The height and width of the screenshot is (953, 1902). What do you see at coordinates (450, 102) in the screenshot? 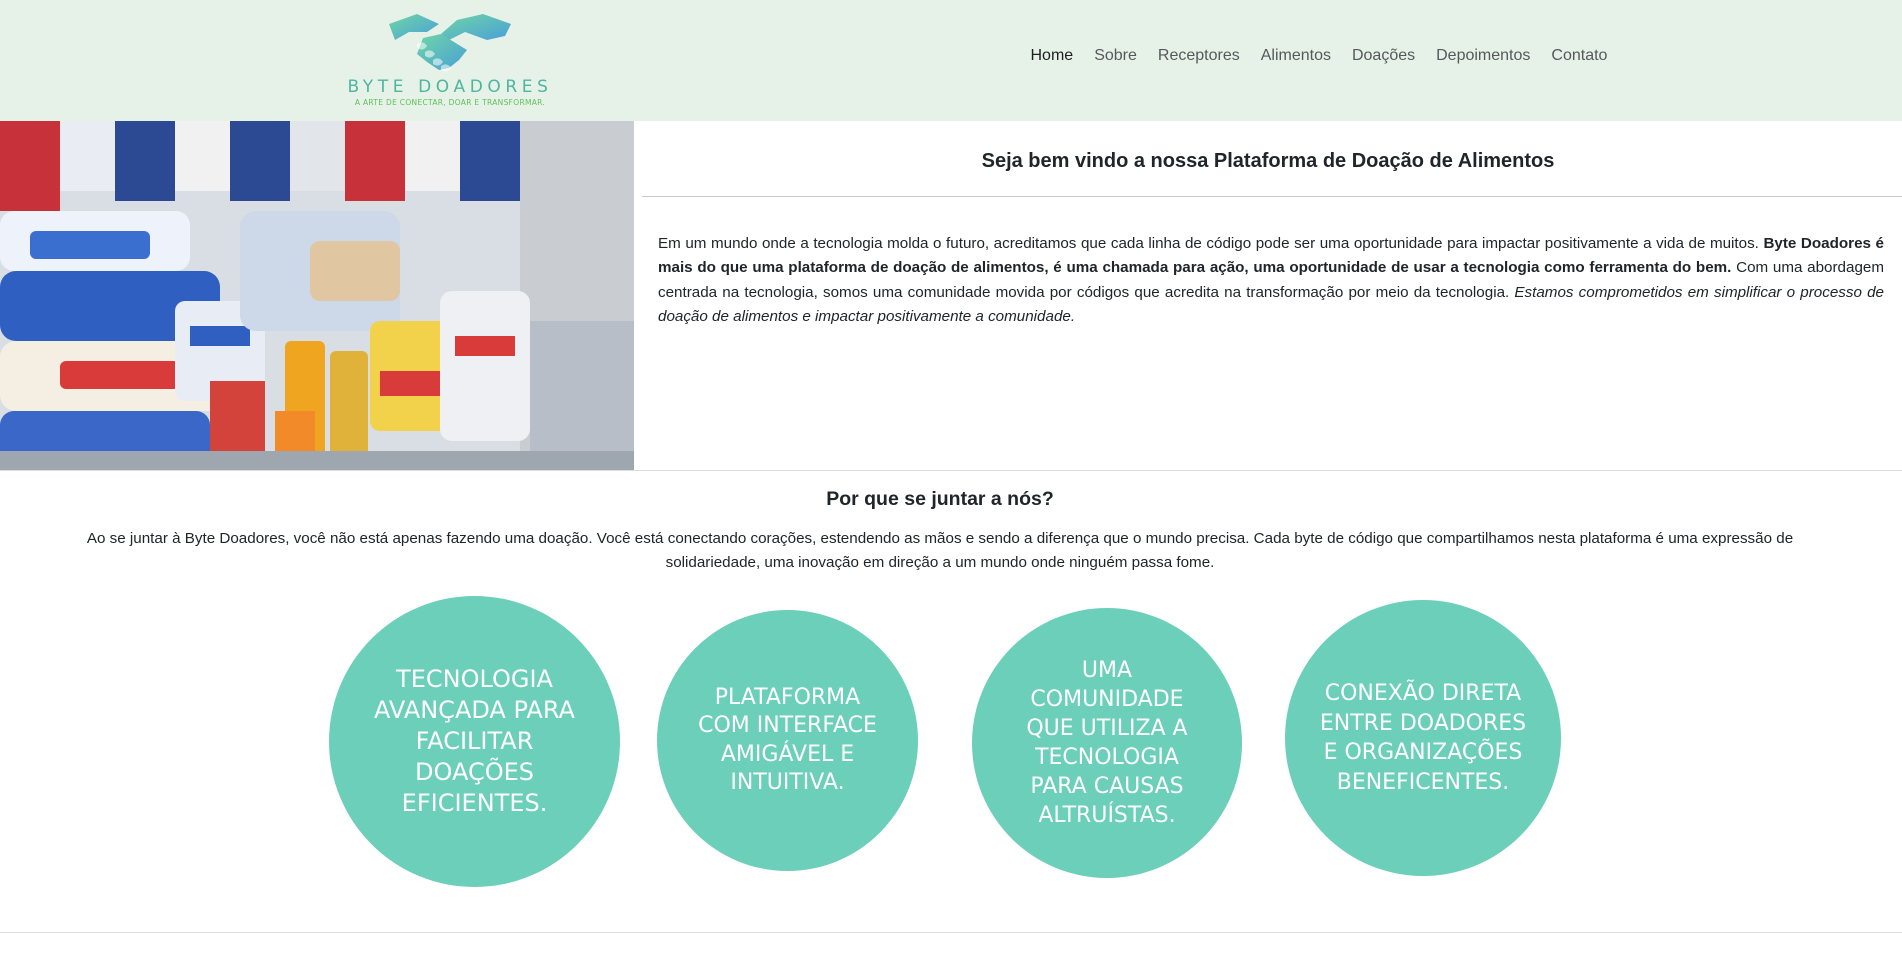
I see `brand-tagline: A ARTE DE CONECTAR, DOAR E TRANSFORMAR.` at bounding box center [450, 102].